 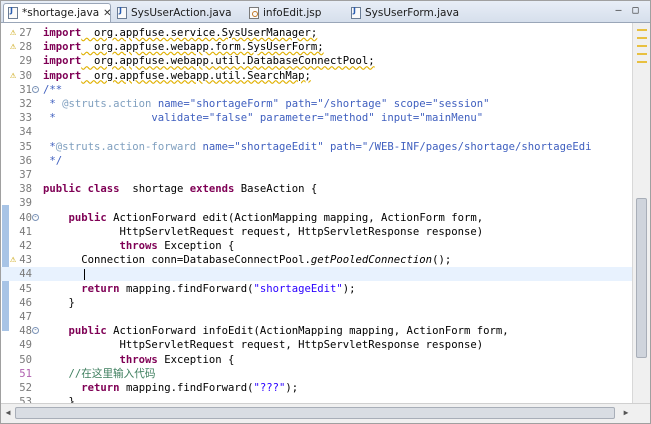 What do you see at coordinates (316, 360) in the screenshot?
I see `code-line: 50 throws Exception {` at bounding box center [316, 360].